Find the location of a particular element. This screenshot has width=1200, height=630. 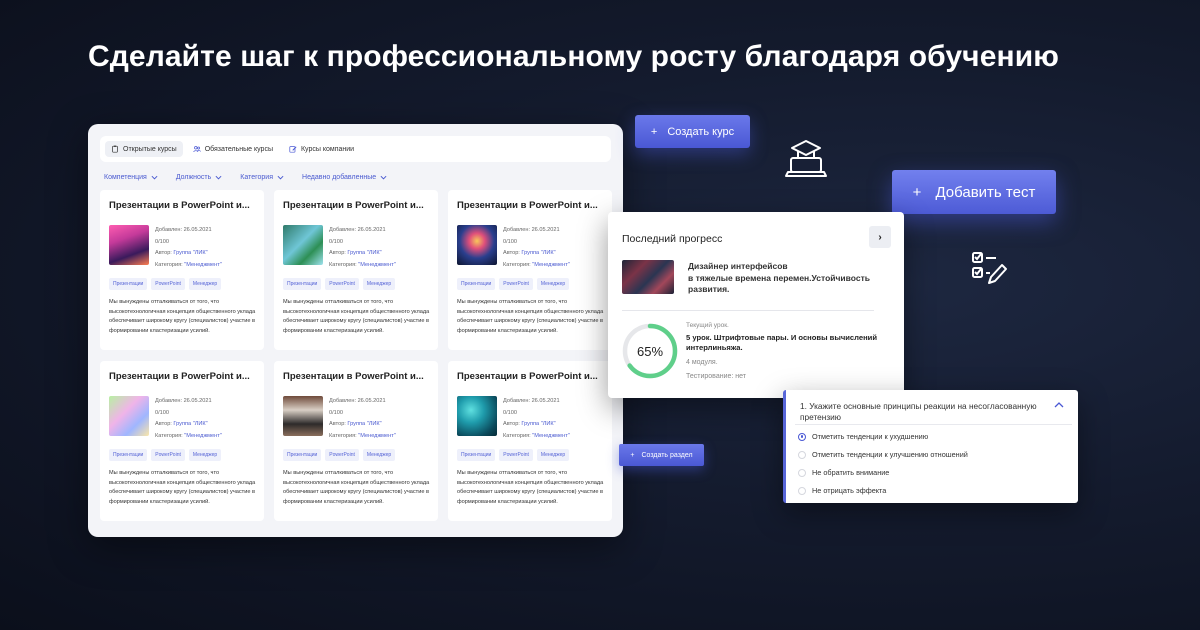

create-course-button: + Создать курс is located at coordinates (692, 131).